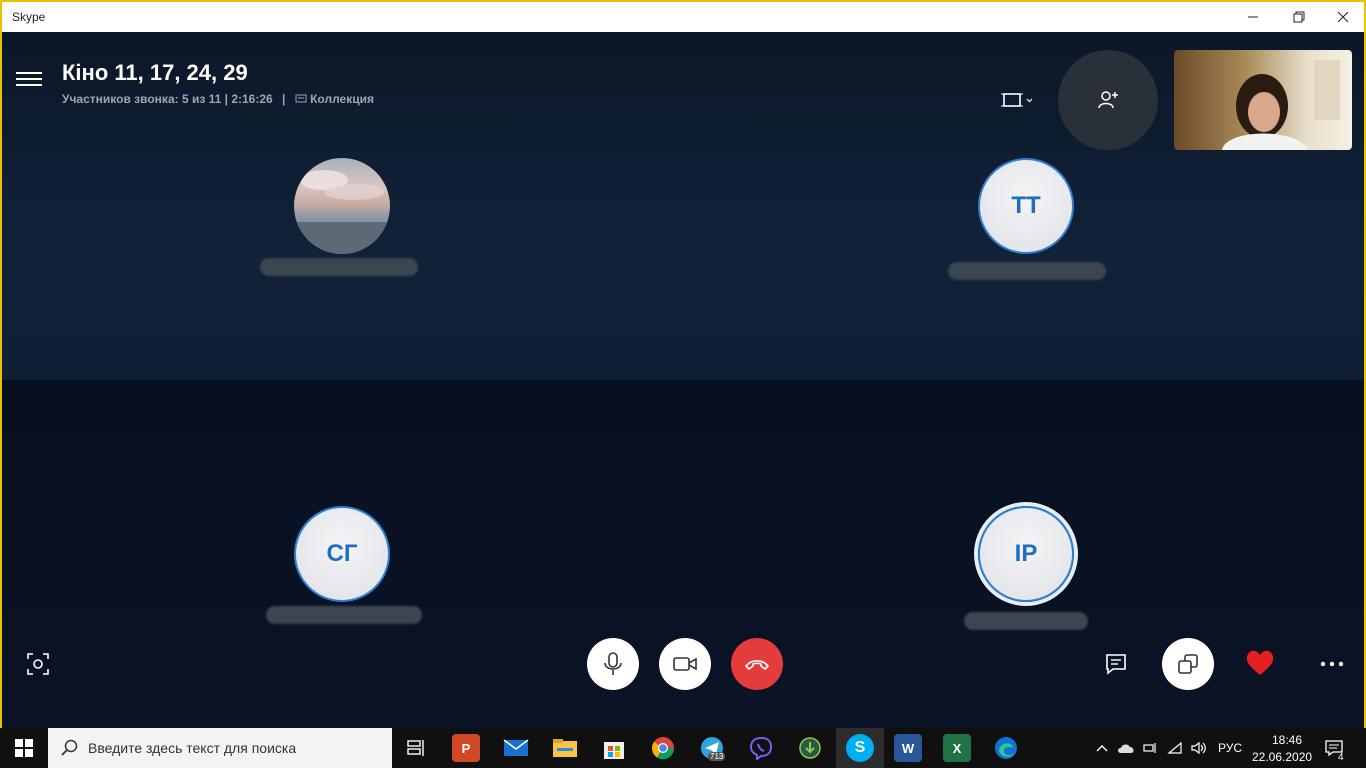  Describe the element at coordinates (1102, 748) in the screenshot. I see `chevron-up-icon` at that location.